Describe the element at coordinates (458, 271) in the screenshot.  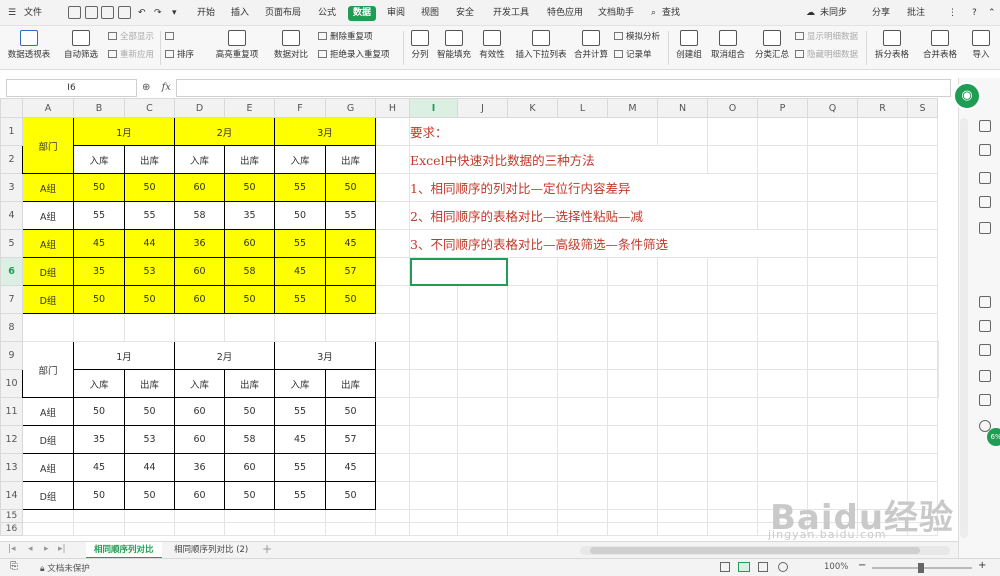
I see `active-cell-I6` at that location.